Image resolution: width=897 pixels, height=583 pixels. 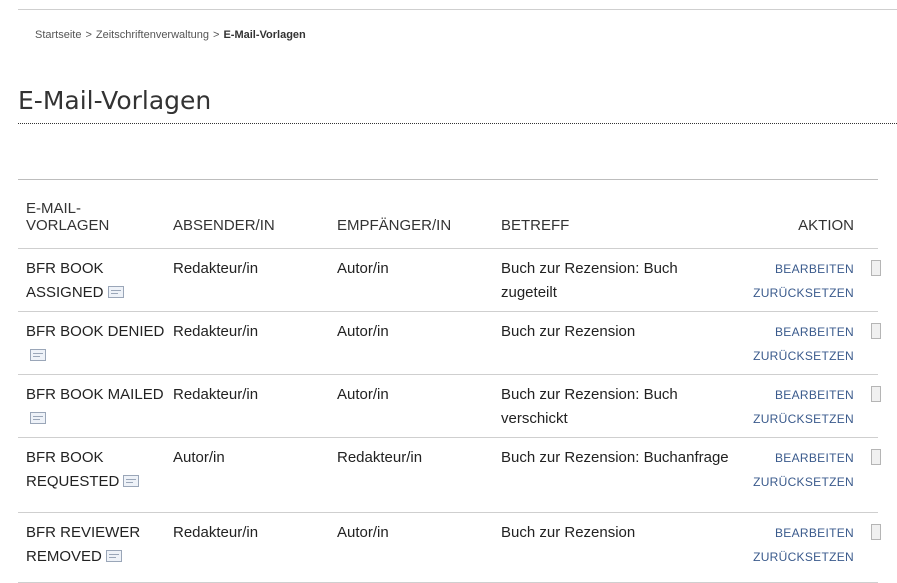 What do you see at coordinates (65, 280) in the screenshot?
I see `template-name: BFR BOOK ASSIGNED` at bounding box center [65, 280].